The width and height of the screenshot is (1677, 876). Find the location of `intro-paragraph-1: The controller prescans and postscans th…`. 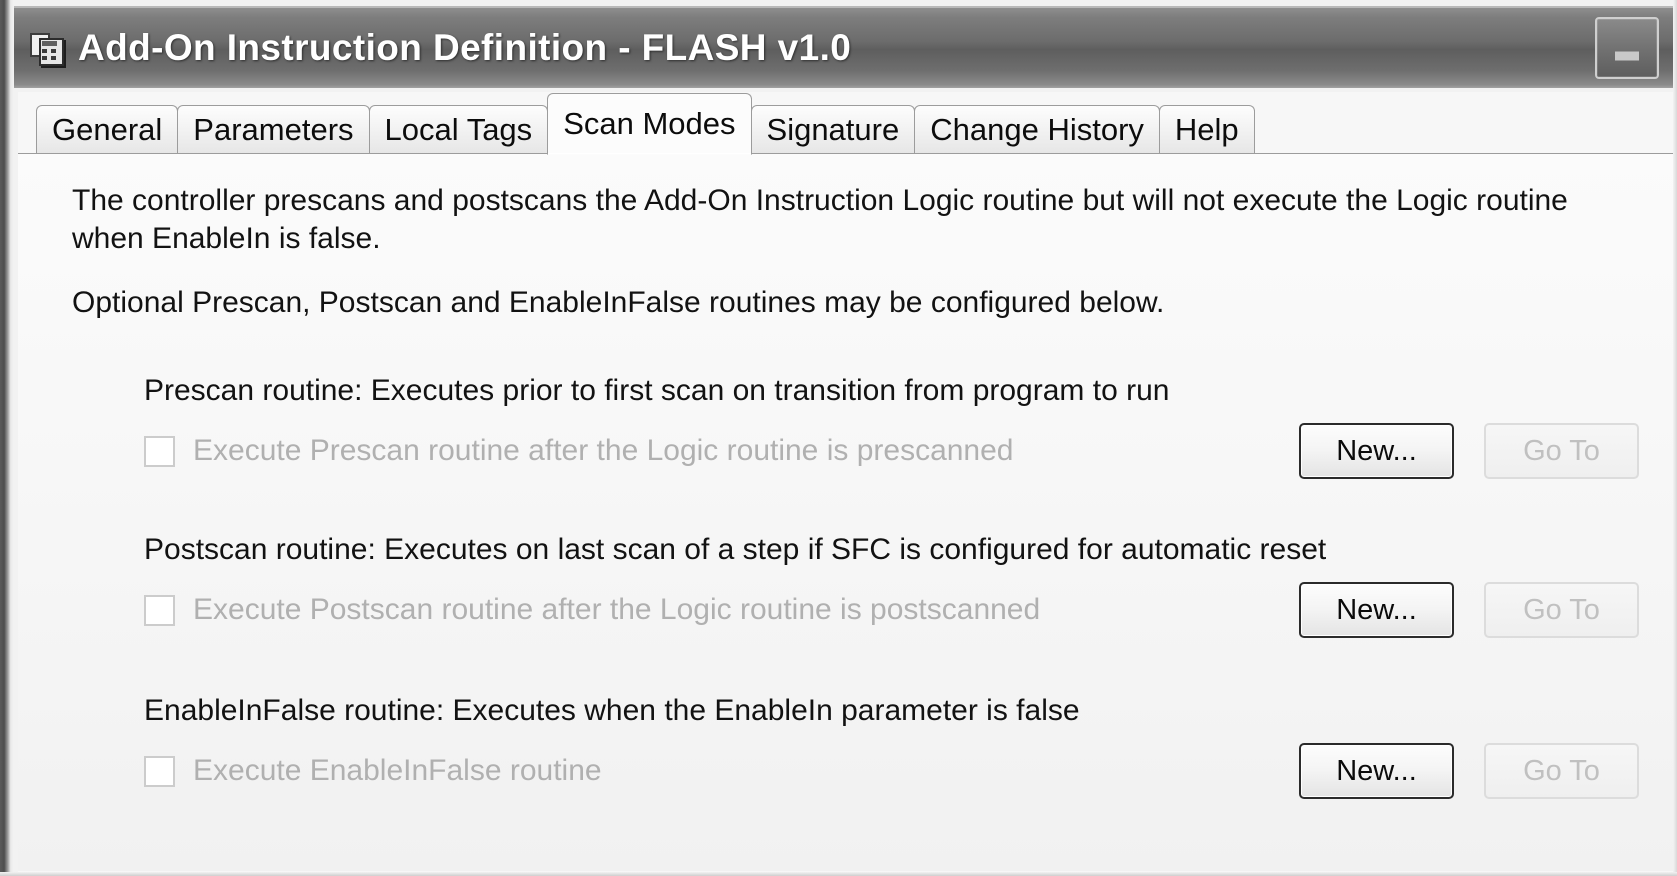

intro-paragraph-1: The controller prescans and postscans th… is located at coordinates (820, 220).